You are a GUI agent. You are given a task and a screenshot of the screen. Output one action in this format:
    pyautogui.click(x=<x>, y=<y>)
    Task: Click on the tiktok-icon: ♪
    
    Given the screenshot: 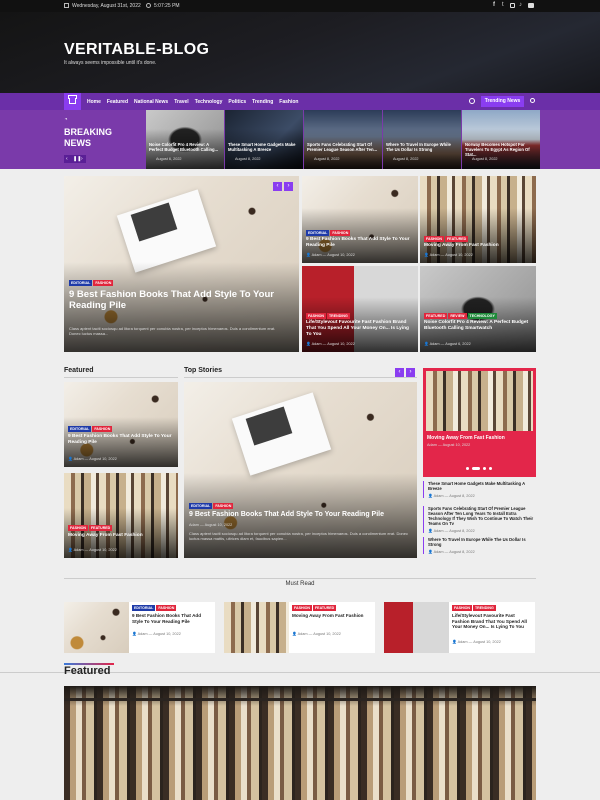 What is the action you would take?
    pyautogui.click(x=520, y=5)
    